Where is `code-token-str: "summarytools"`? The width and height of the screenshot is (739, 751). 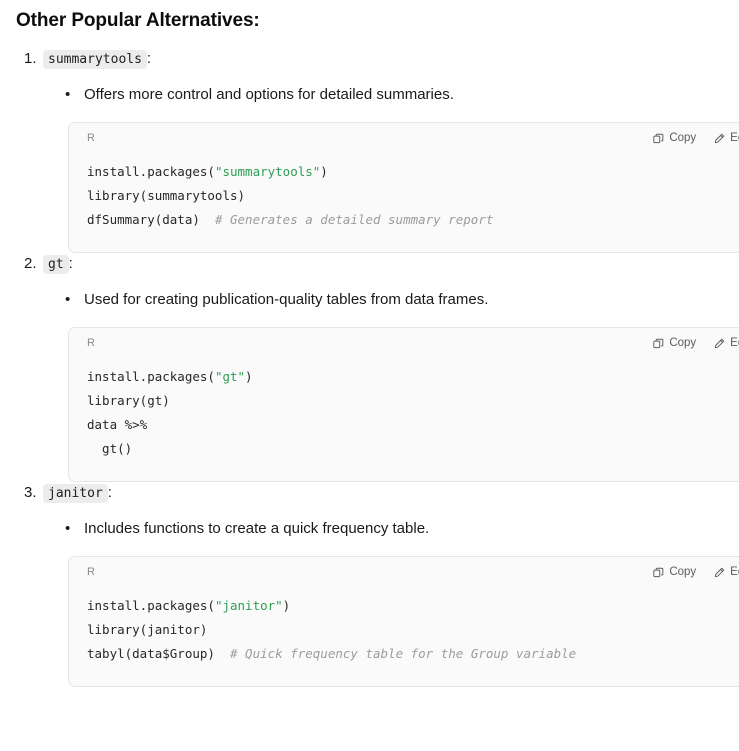 code-token-str: "summarytools" is located at coordinates (267, 171).